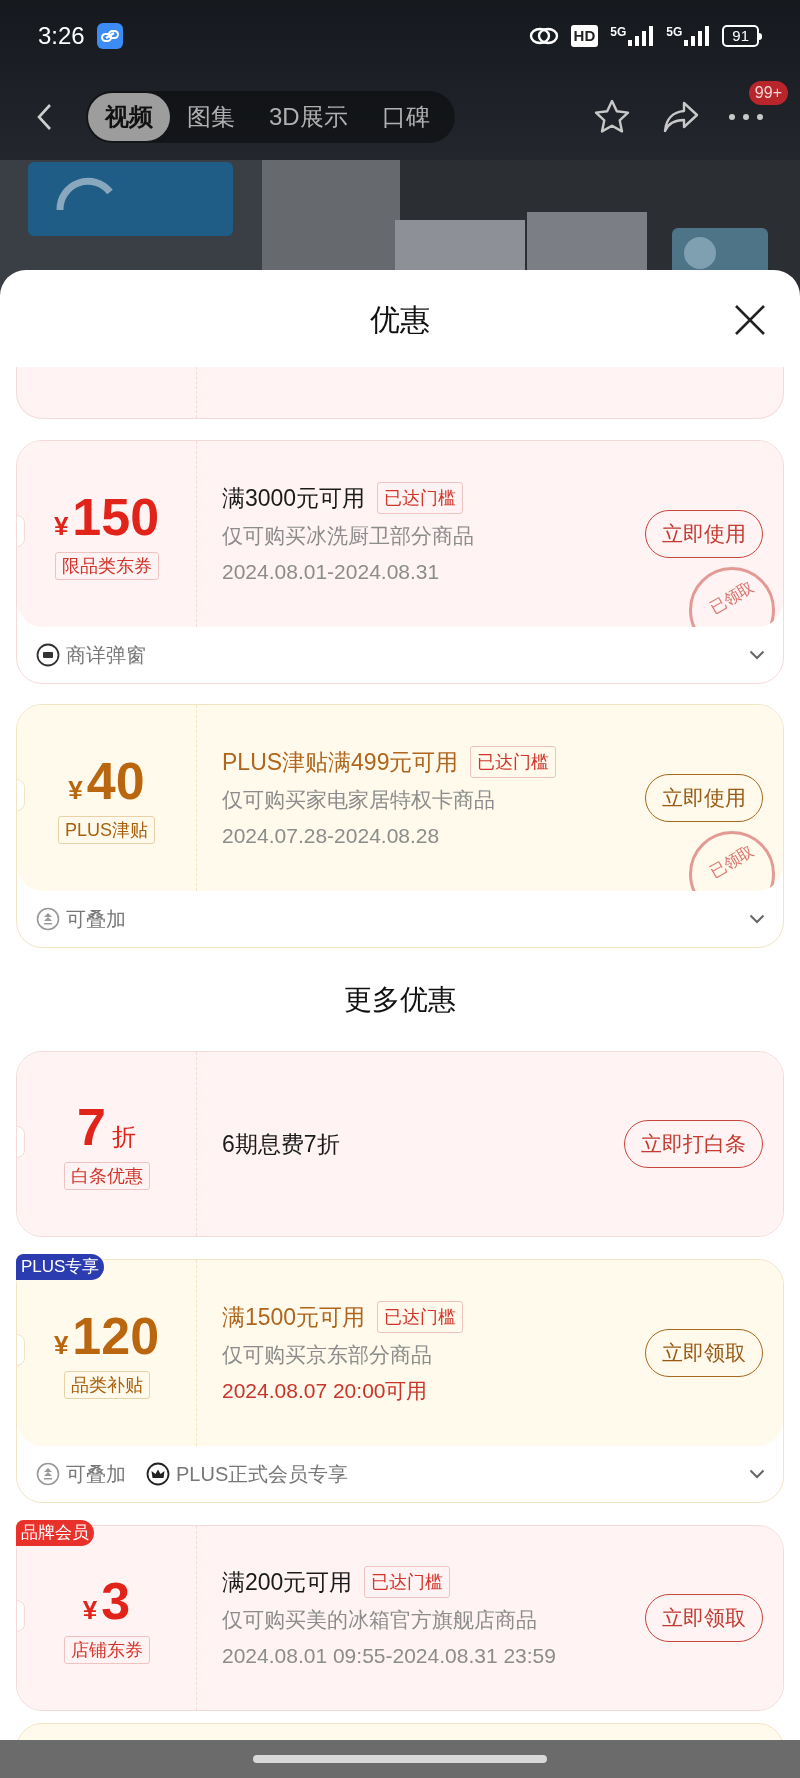 This screenshot has width=800, height=1778. What do you see at coordinates (331, 572) in the screenshot?
I see `coupon-validity: 2024.08.01-2024.08.31` at bounding box center [331, 572].